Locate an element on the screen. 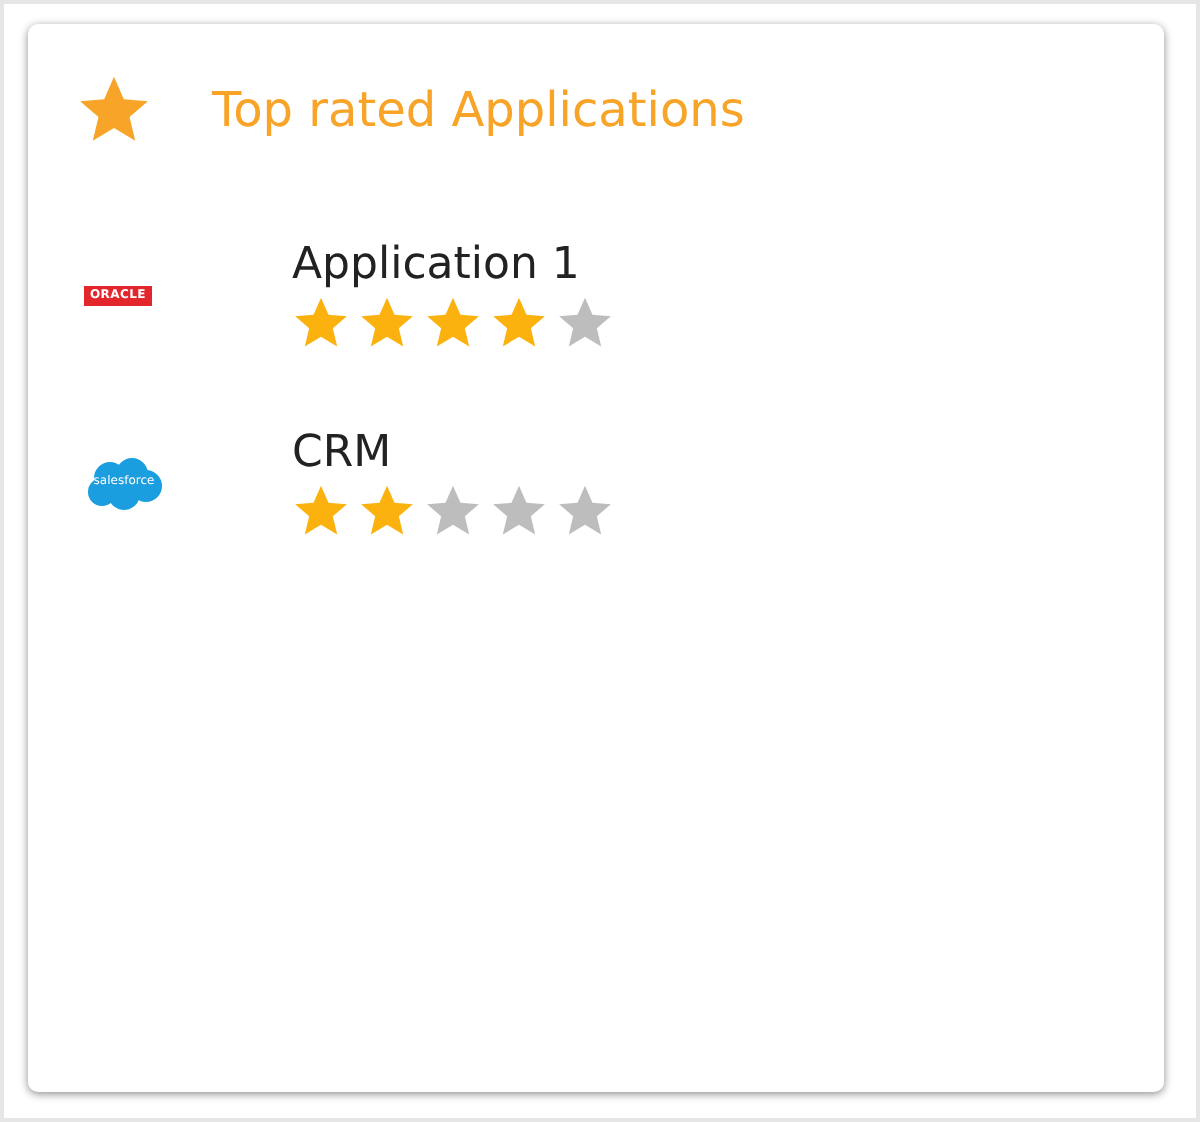  card-title: Top rated Applications is located at coordinates (478, 110).